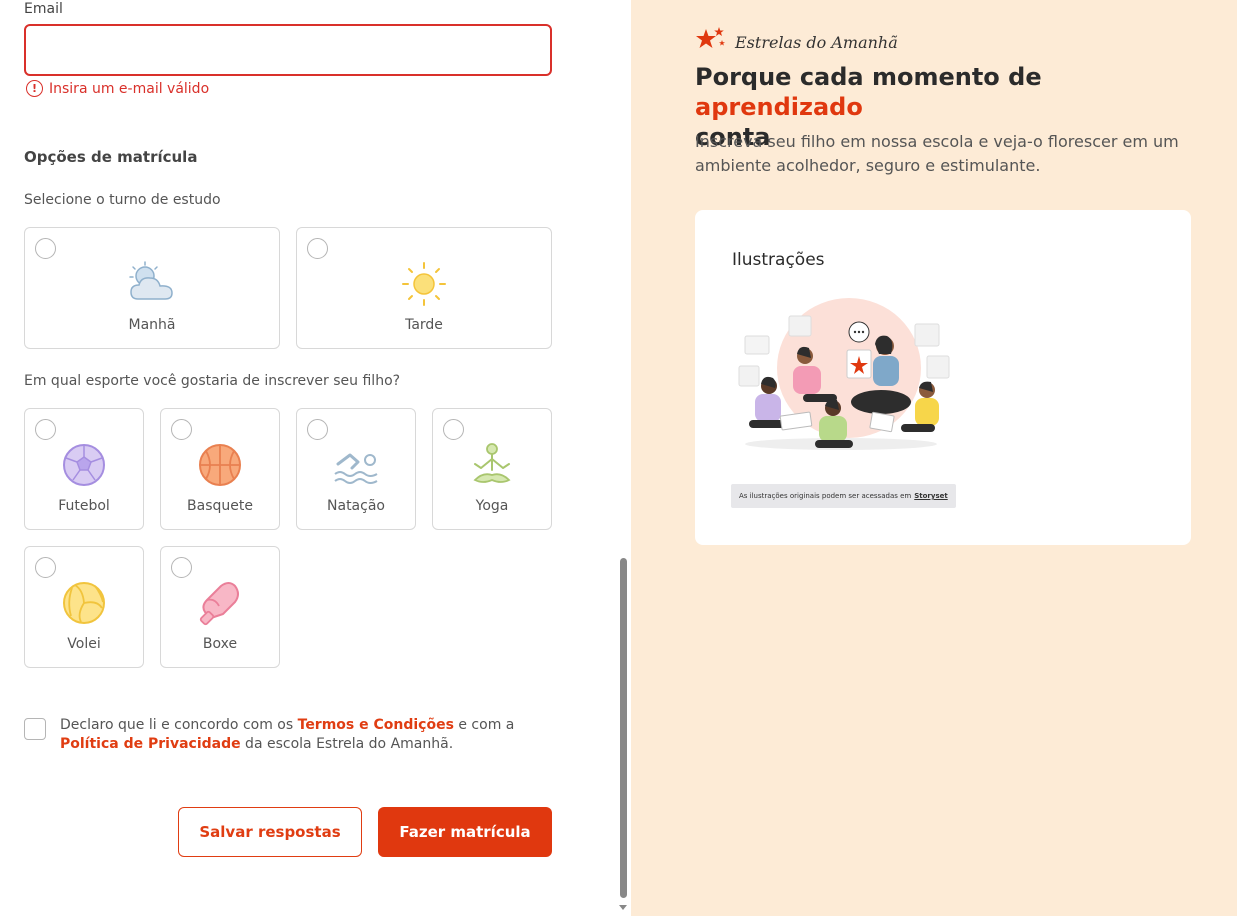  Describe the element at coordinates (484, 725) in the screenshot. I see `terms-middle: e com a` at that location.